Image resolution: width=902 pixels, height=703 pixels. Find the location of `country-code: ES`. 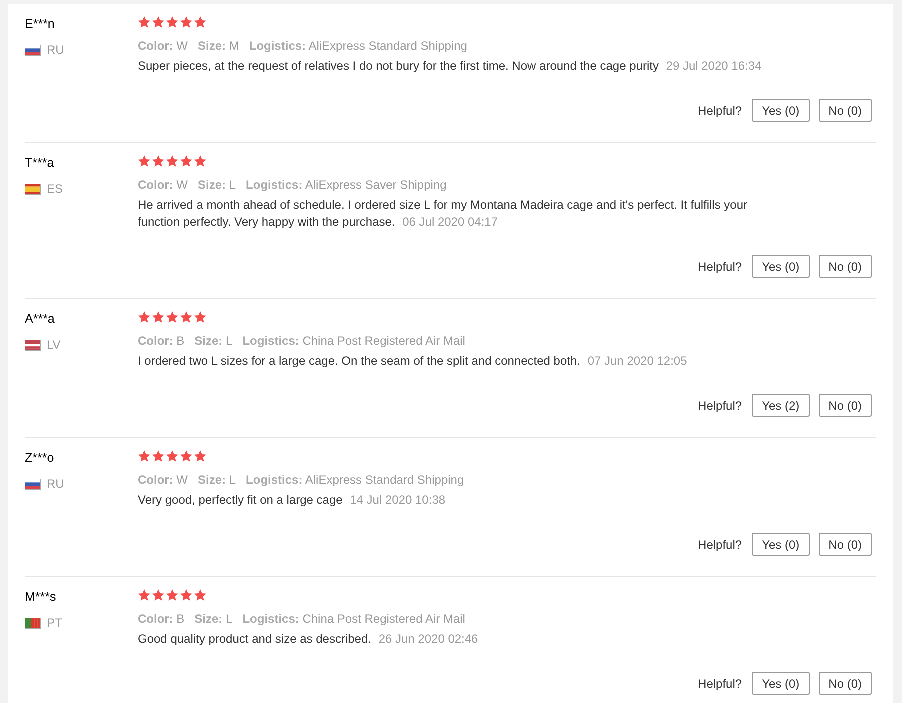

country-code: ES is located at coordinates (55, 189).